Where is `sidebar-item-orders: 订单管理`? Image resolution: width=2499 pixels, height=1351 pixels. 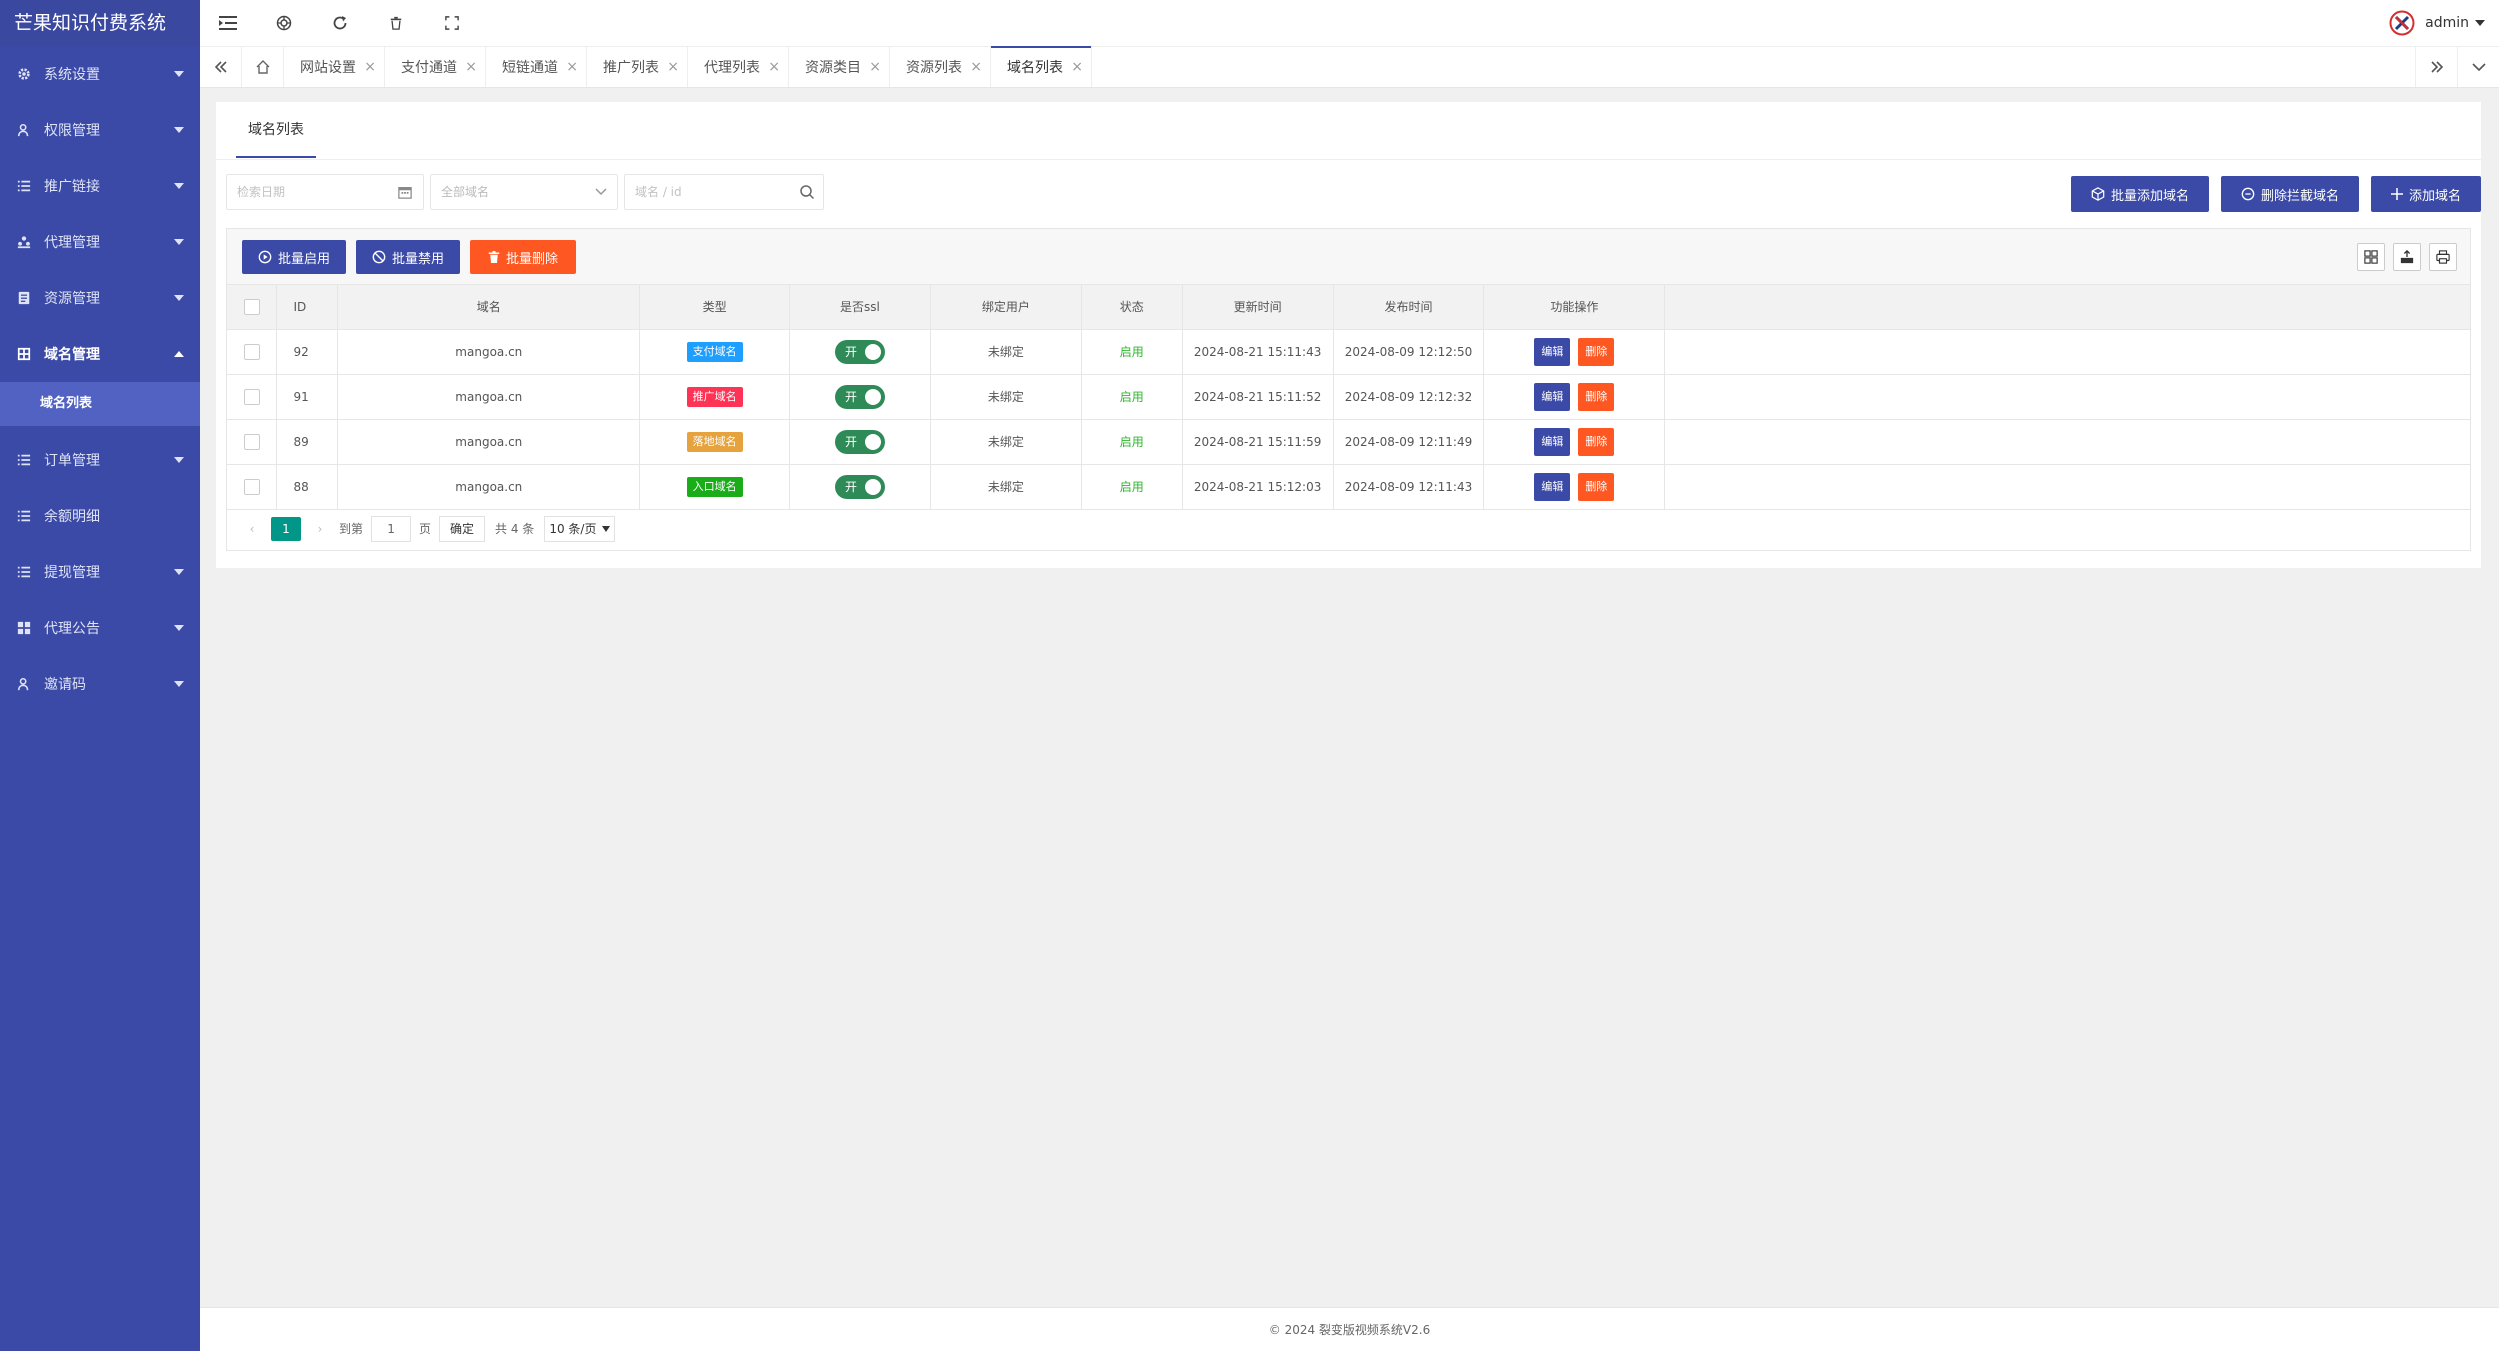
sidebar-item-orders: 订单管理 is located at coordinates (100, 460).